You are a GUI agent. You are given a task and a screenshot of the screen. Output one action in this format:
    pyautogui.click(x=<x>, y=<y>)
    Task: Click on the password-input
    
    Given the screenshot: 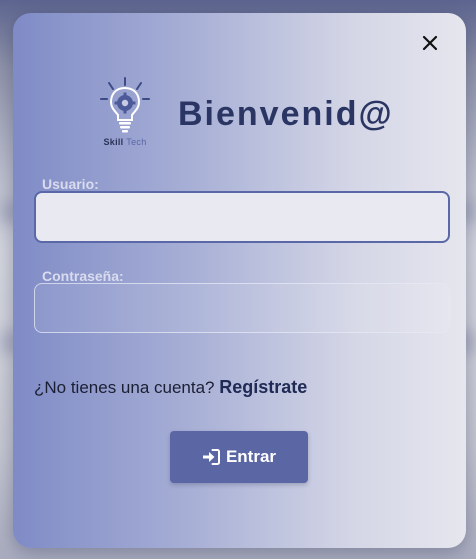 What is the action you would take?
    pyautogui.click(x=242, y=308)
    